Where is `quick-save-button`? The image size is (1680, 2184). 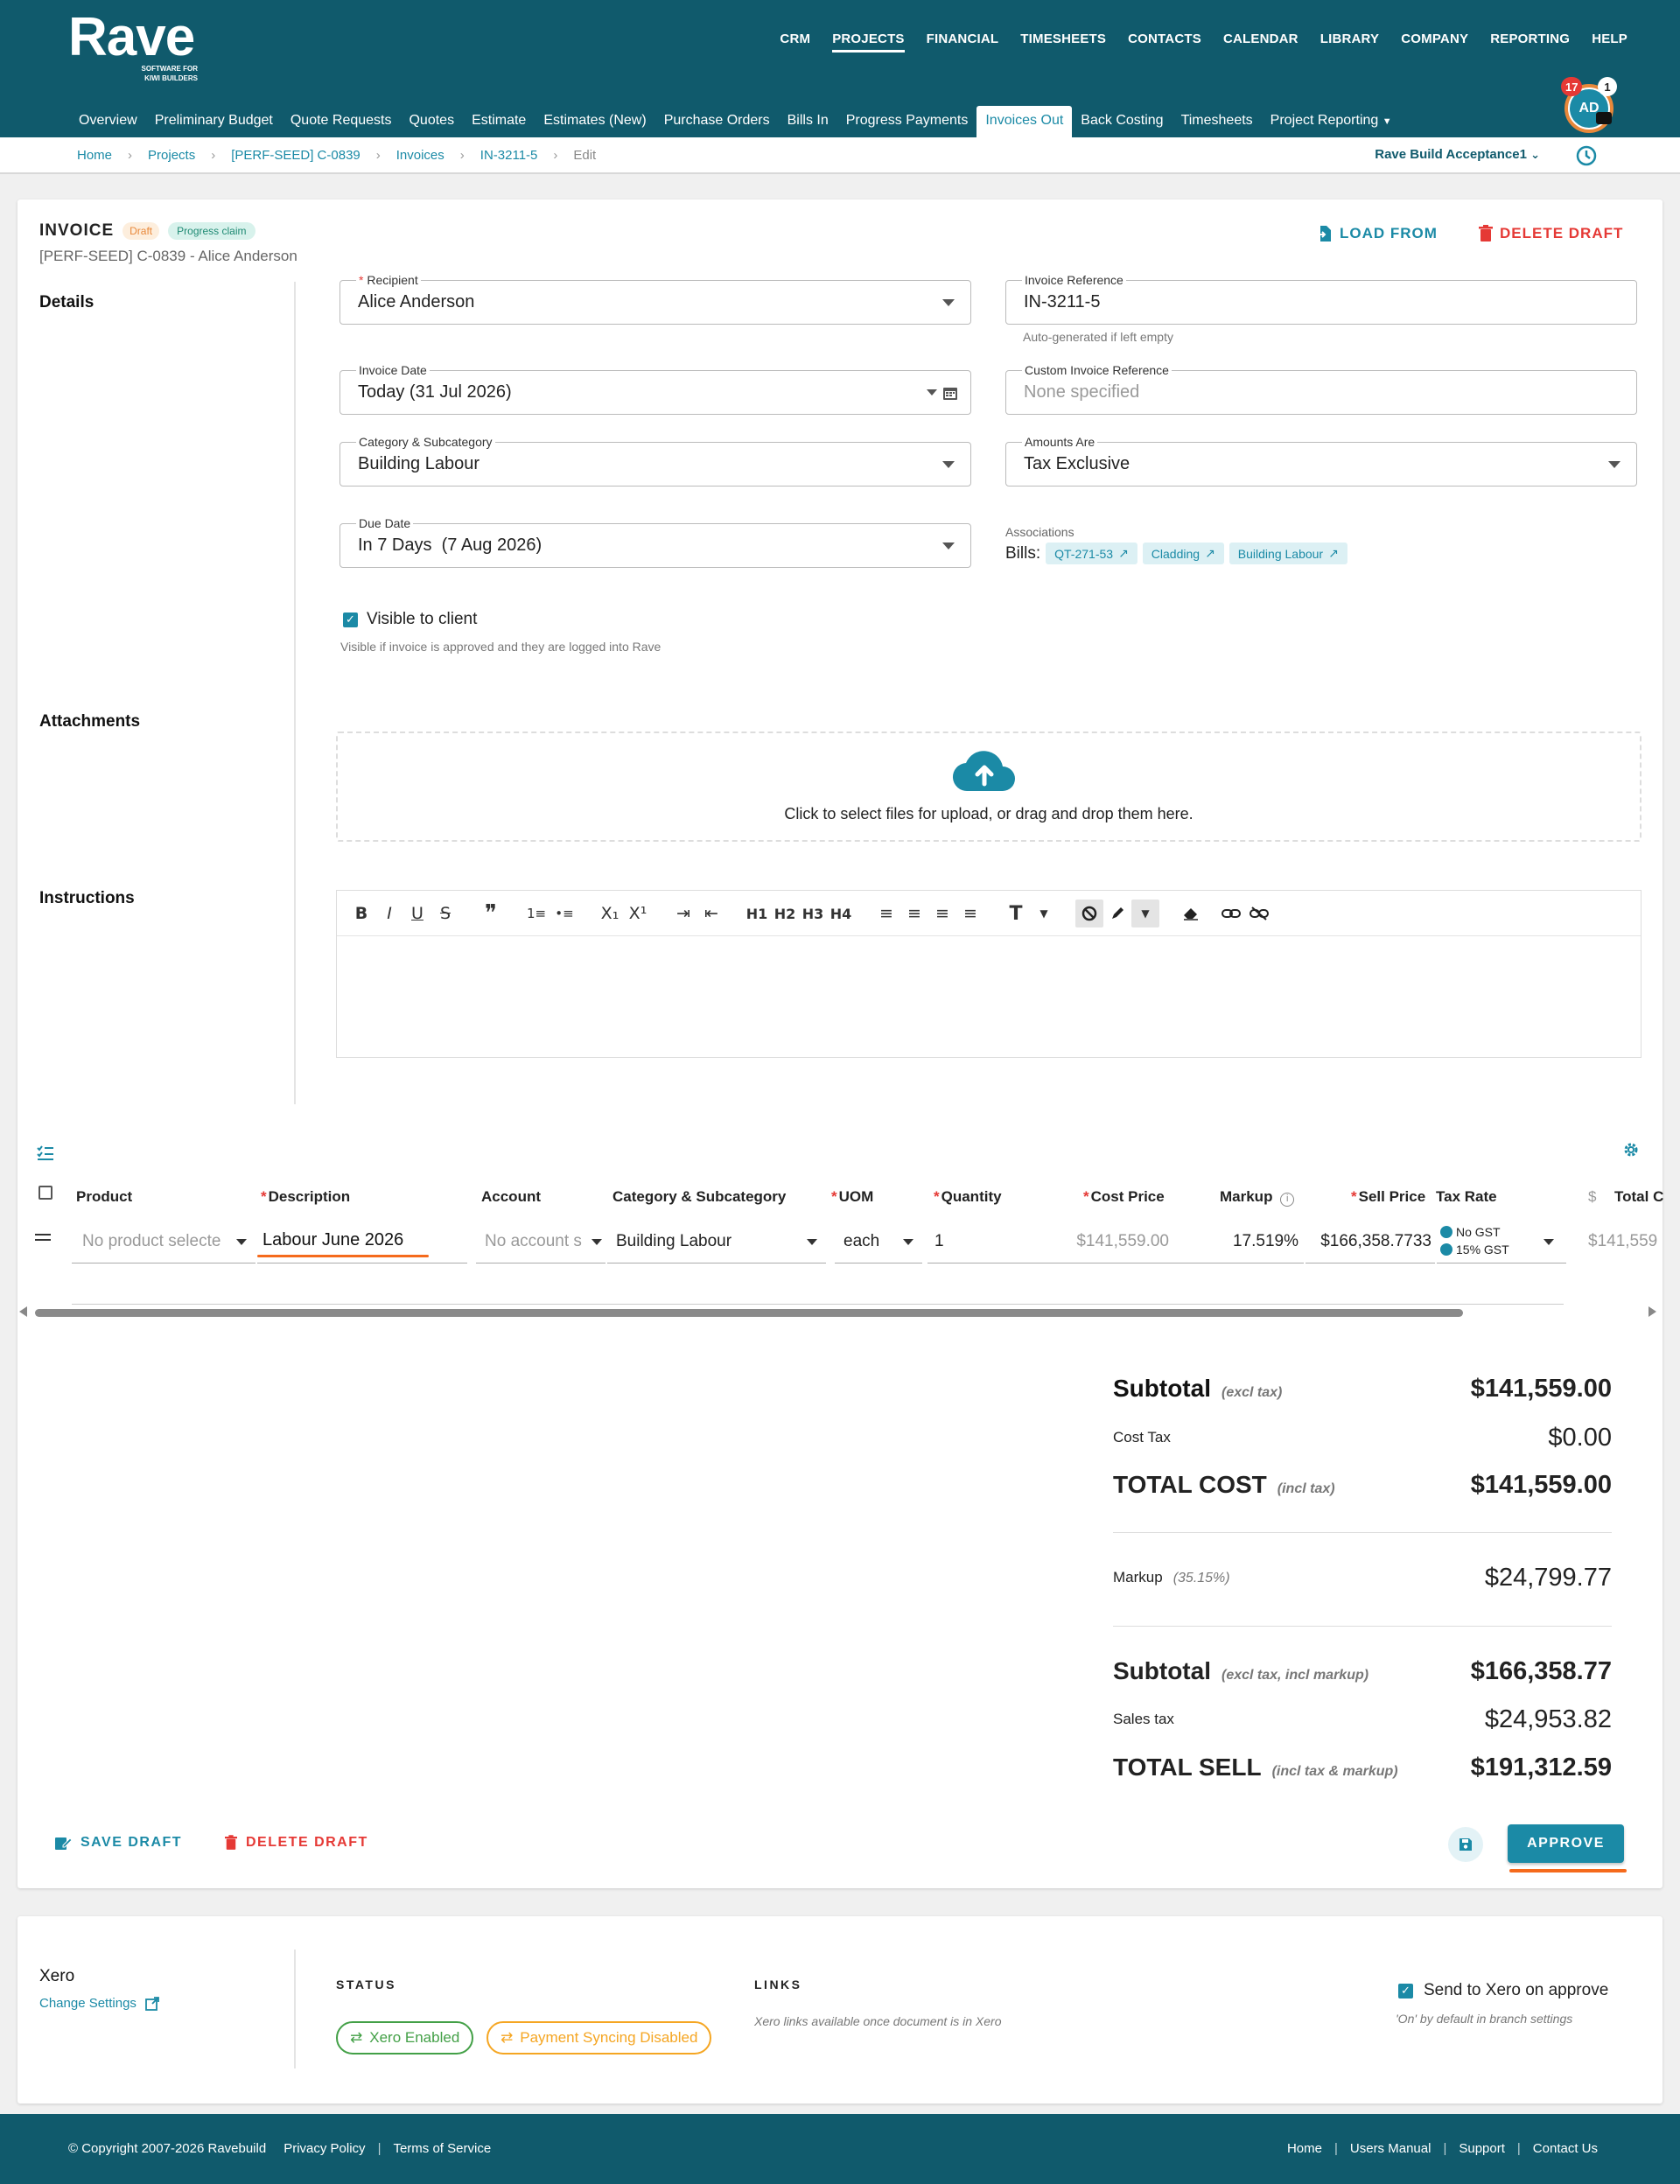 quick-save-button is located at coordinates (1465, 1844).